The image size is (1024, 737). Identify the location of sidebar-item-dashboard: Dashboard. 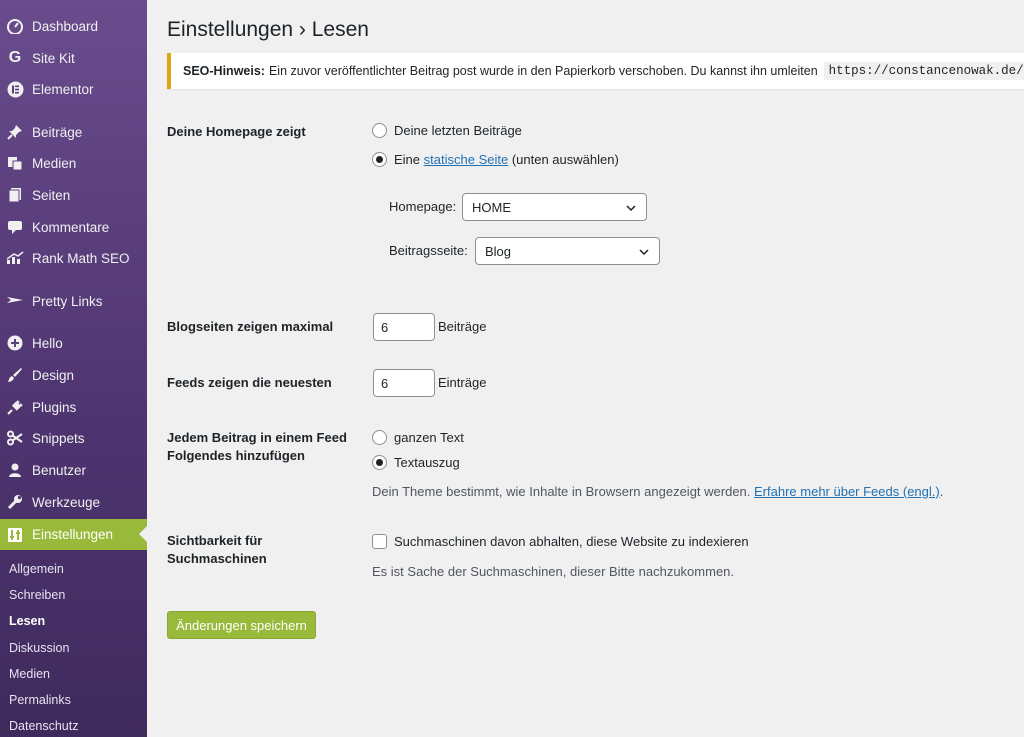
(73, 26).